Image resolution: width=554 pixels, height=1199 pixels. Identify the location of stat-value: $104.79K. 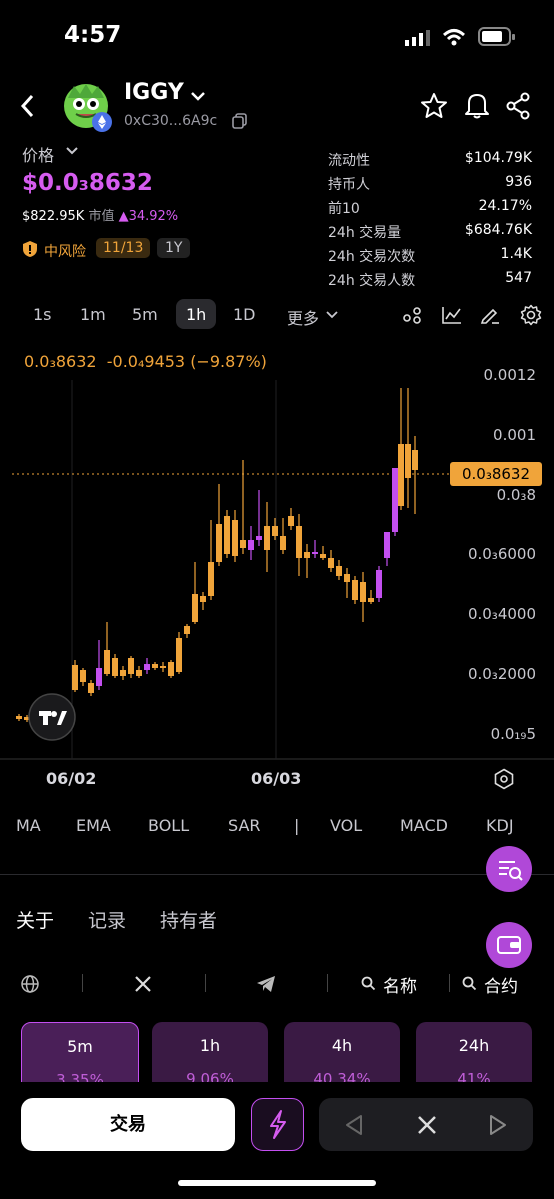
(498, 158).